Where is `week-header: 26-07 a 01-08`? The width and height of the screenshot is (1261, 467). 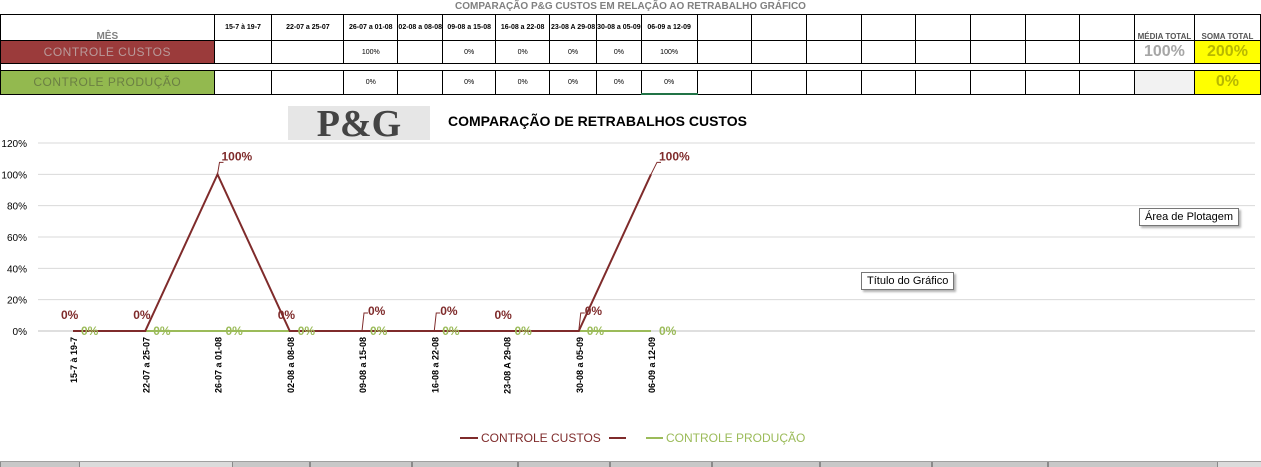 week-header: 26-07 a 01-08 is located at coordinates (371, 27).